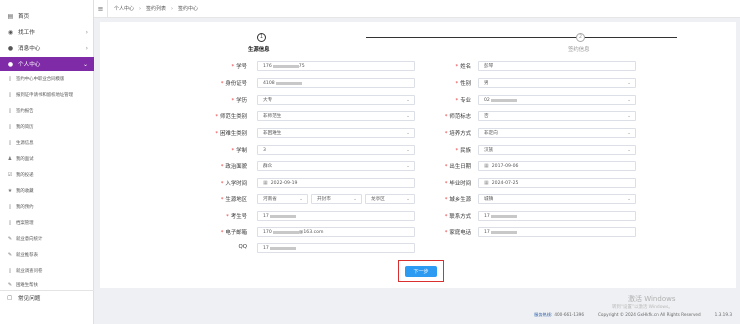 The image size is (740, 324). What do you see at coordinates (10, 64) in the screenshot?
I see `user-icon: ●` at bounding box center [10, 64].